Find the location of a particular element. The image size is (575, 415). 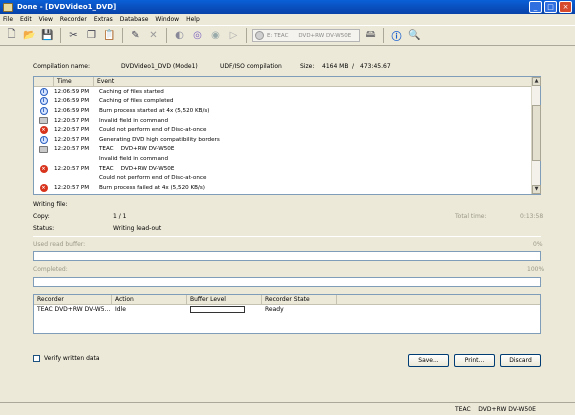

new-icon: 🗋 is located at coordinates (11, 35).